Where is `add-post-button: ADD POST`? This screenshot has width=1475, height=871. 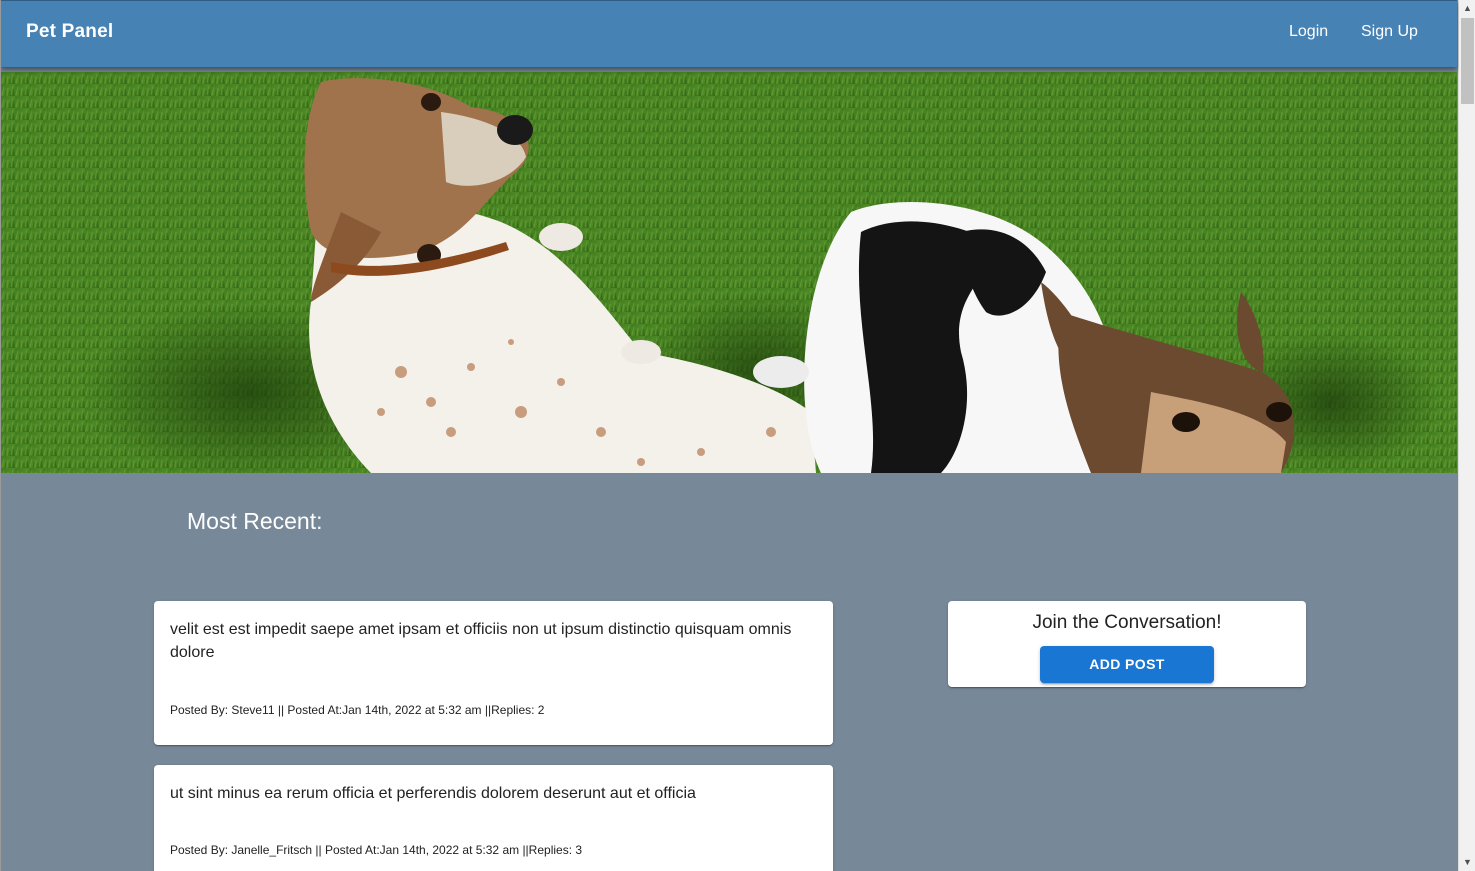
add-post-button: ADD POST is located at coordinates (1127, 664).